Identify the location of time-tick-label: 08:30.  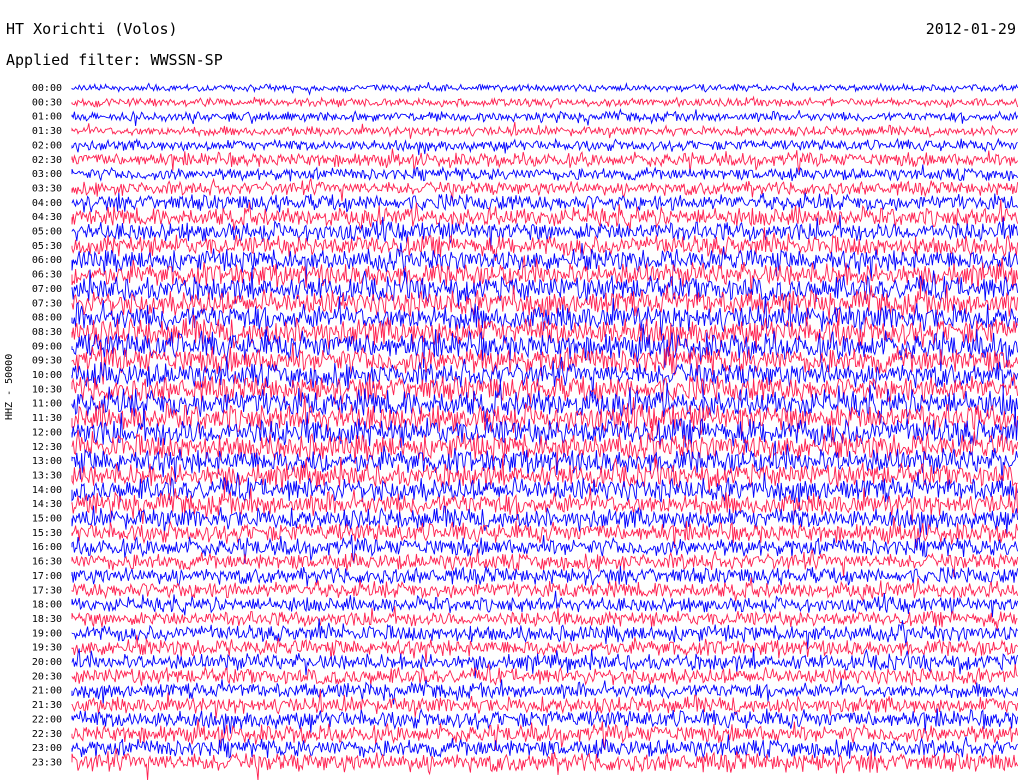
(47, 332).